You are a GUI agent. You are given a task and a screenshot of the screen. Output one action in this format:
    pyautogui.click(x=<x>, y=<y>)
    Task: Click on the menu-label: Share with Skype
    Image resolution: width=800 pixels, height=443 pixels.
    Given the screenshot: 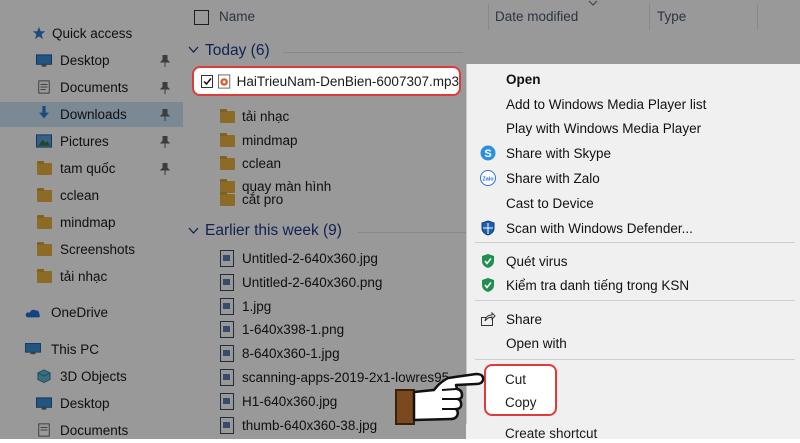 What is the action you would take?
    pyautogui.click(x=559, y=153)
    